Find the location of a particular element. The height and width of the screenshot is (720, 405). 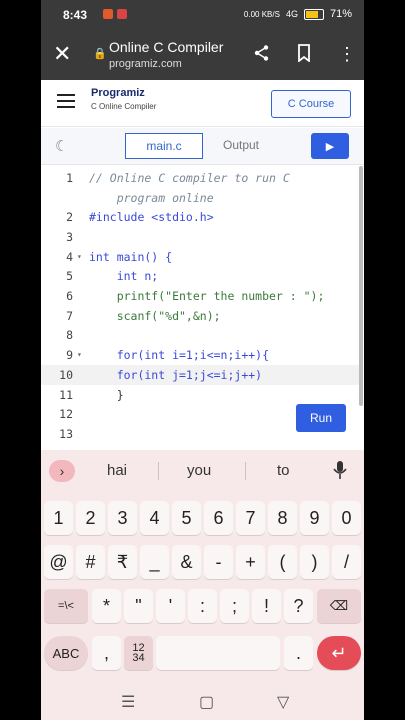

logo-subtitle: C Online Compiler is located at coordinates (124, 106).